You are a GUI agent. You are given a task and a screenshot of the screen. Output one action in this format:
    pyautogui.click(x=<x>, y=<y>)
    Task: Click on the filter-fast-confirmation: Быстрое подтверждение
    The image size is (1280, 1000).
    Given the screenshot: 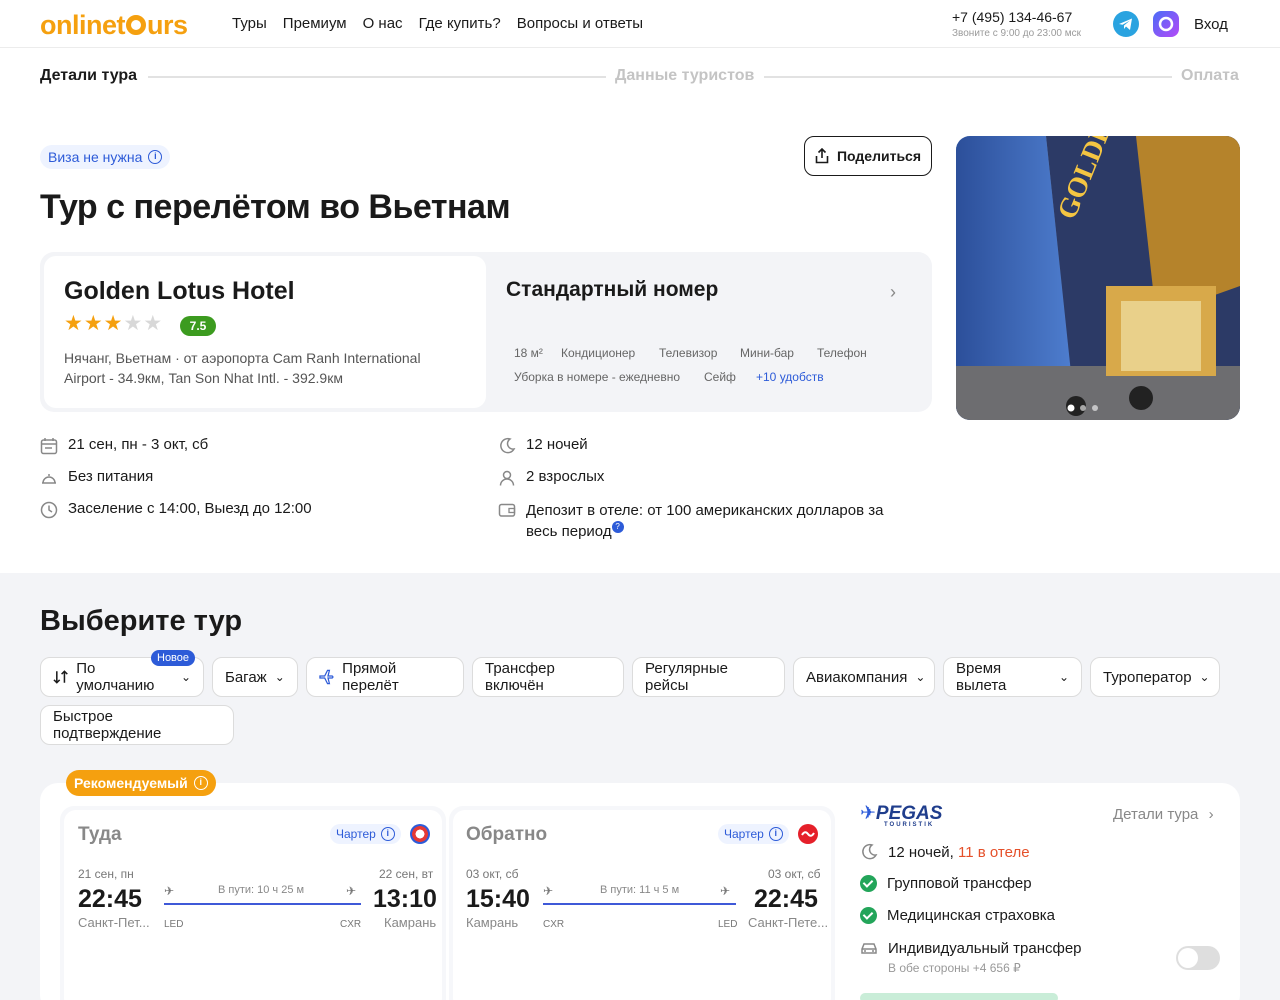 What is the action you would take?
    pyautogui.click(x=137, y=725)
    